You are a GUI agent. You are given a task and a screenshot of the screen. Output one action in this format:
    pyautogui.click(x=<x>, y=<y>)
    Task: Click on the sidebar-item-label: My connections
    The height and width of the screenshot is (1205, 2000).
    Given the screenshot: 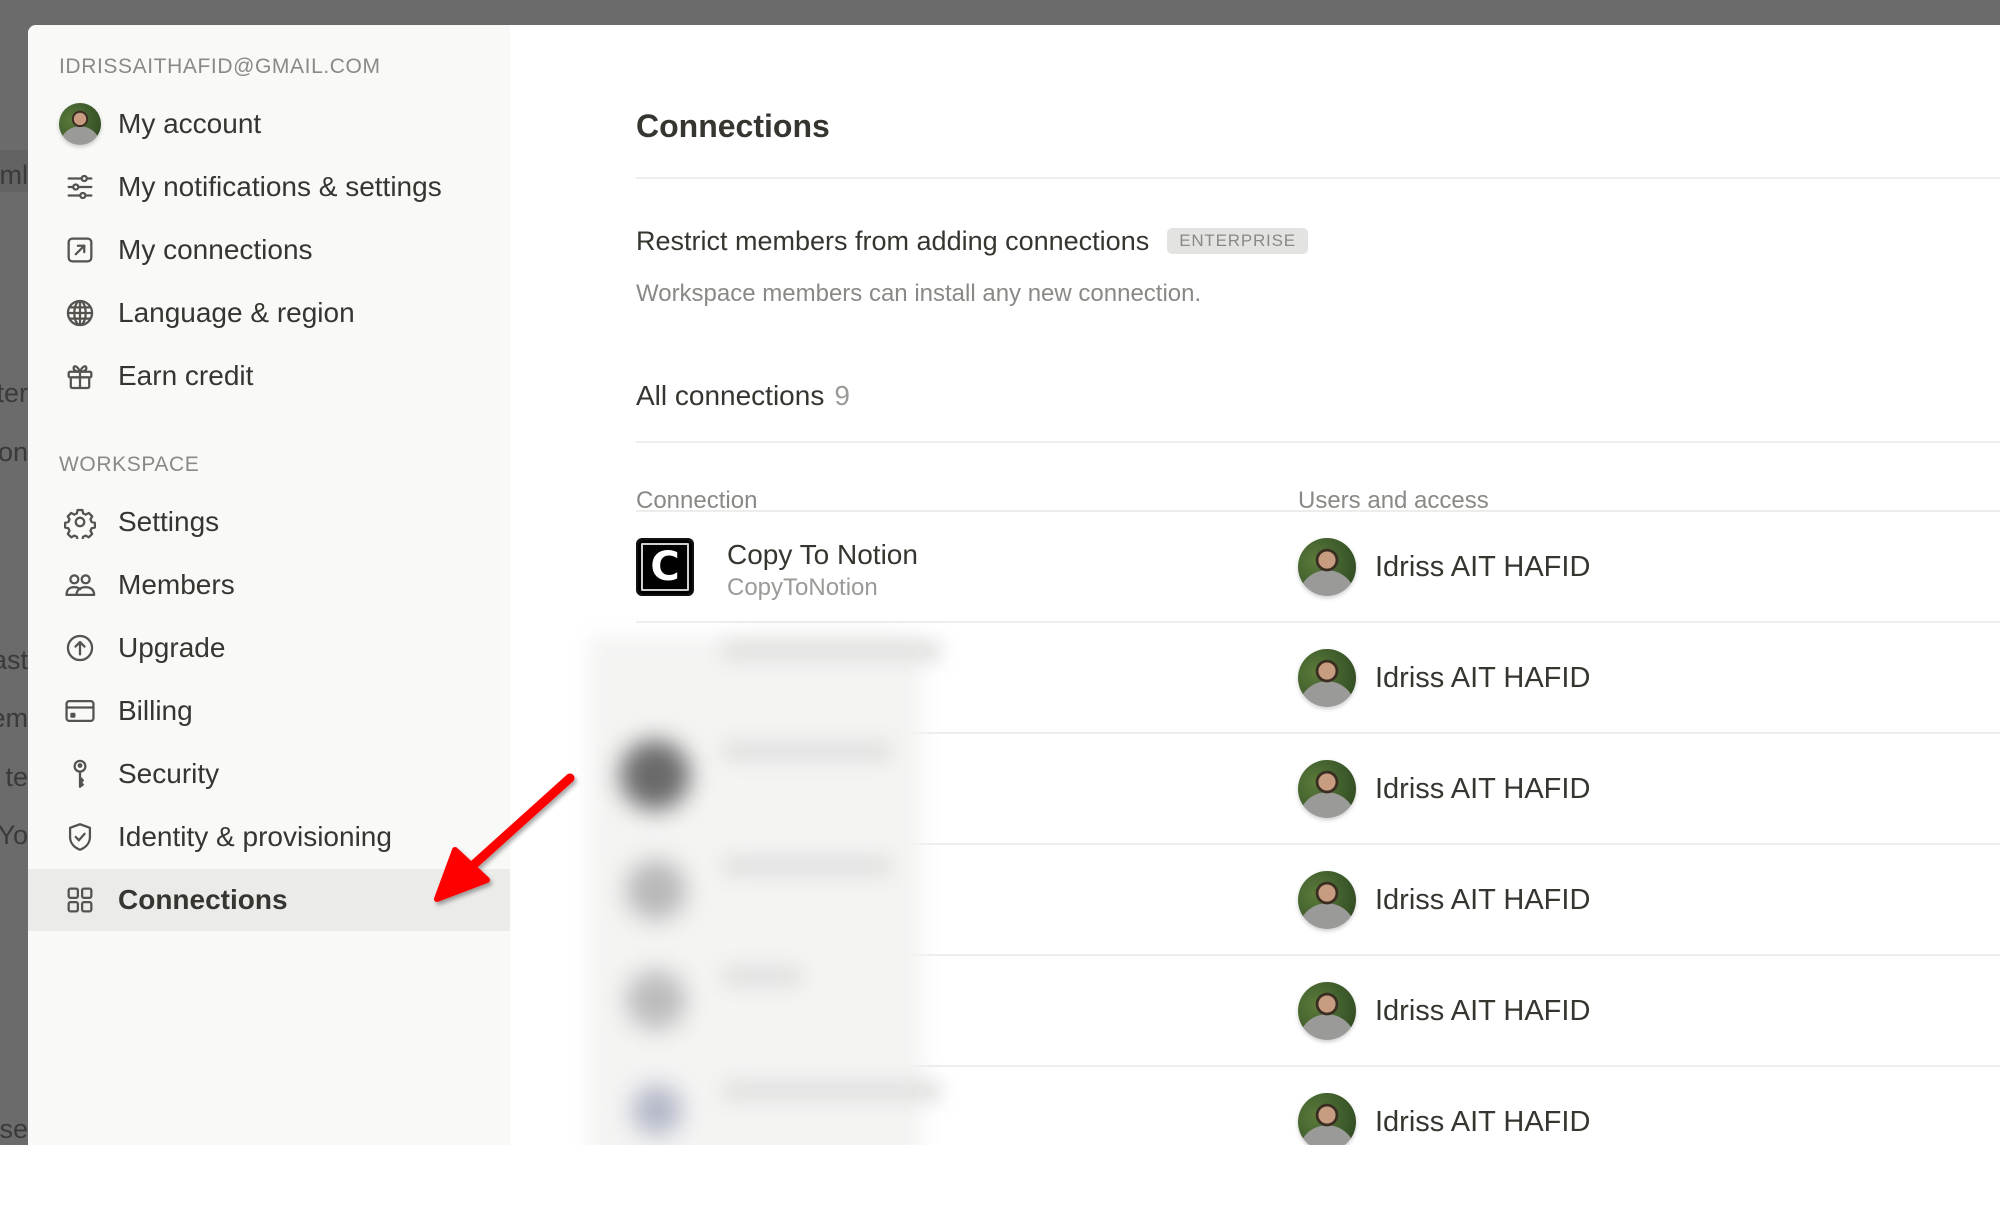 What is the action you would take?
    pyautogui.click(x=215, y=249)
    